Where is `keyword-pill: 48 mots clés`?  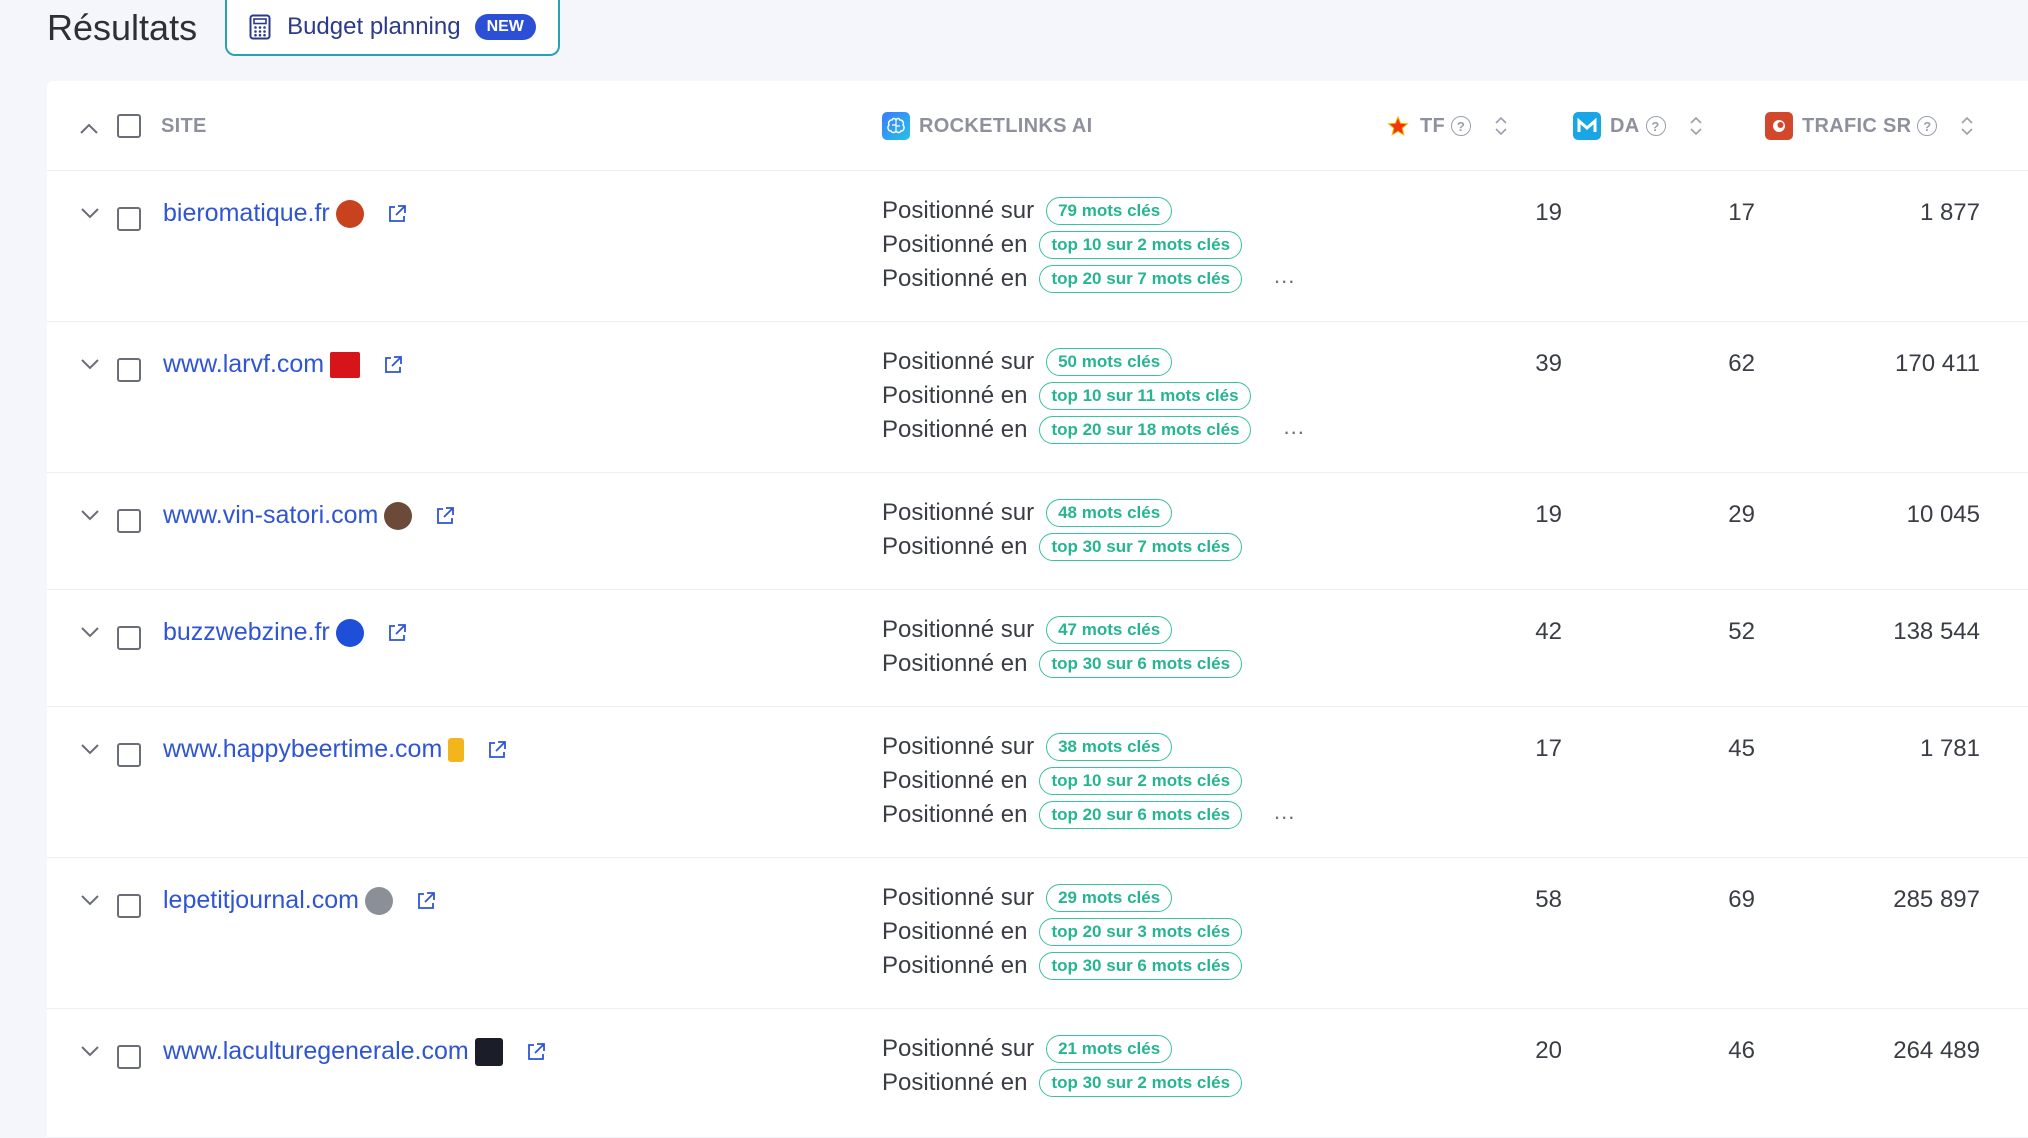
keyword-pill: 48 mots clés is located at coordinates (1109, 513).